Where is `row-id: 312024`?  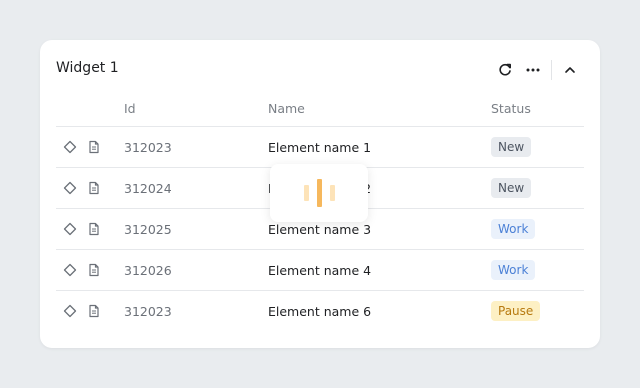 row-id: 312024 is located at coordinates (196, 188).